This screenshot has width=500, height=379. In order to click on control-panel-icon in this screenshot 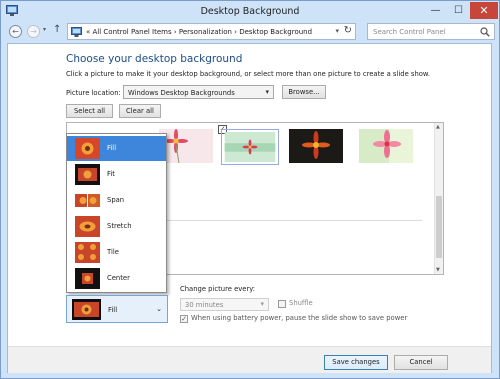, I will do `click(76, 32)`.